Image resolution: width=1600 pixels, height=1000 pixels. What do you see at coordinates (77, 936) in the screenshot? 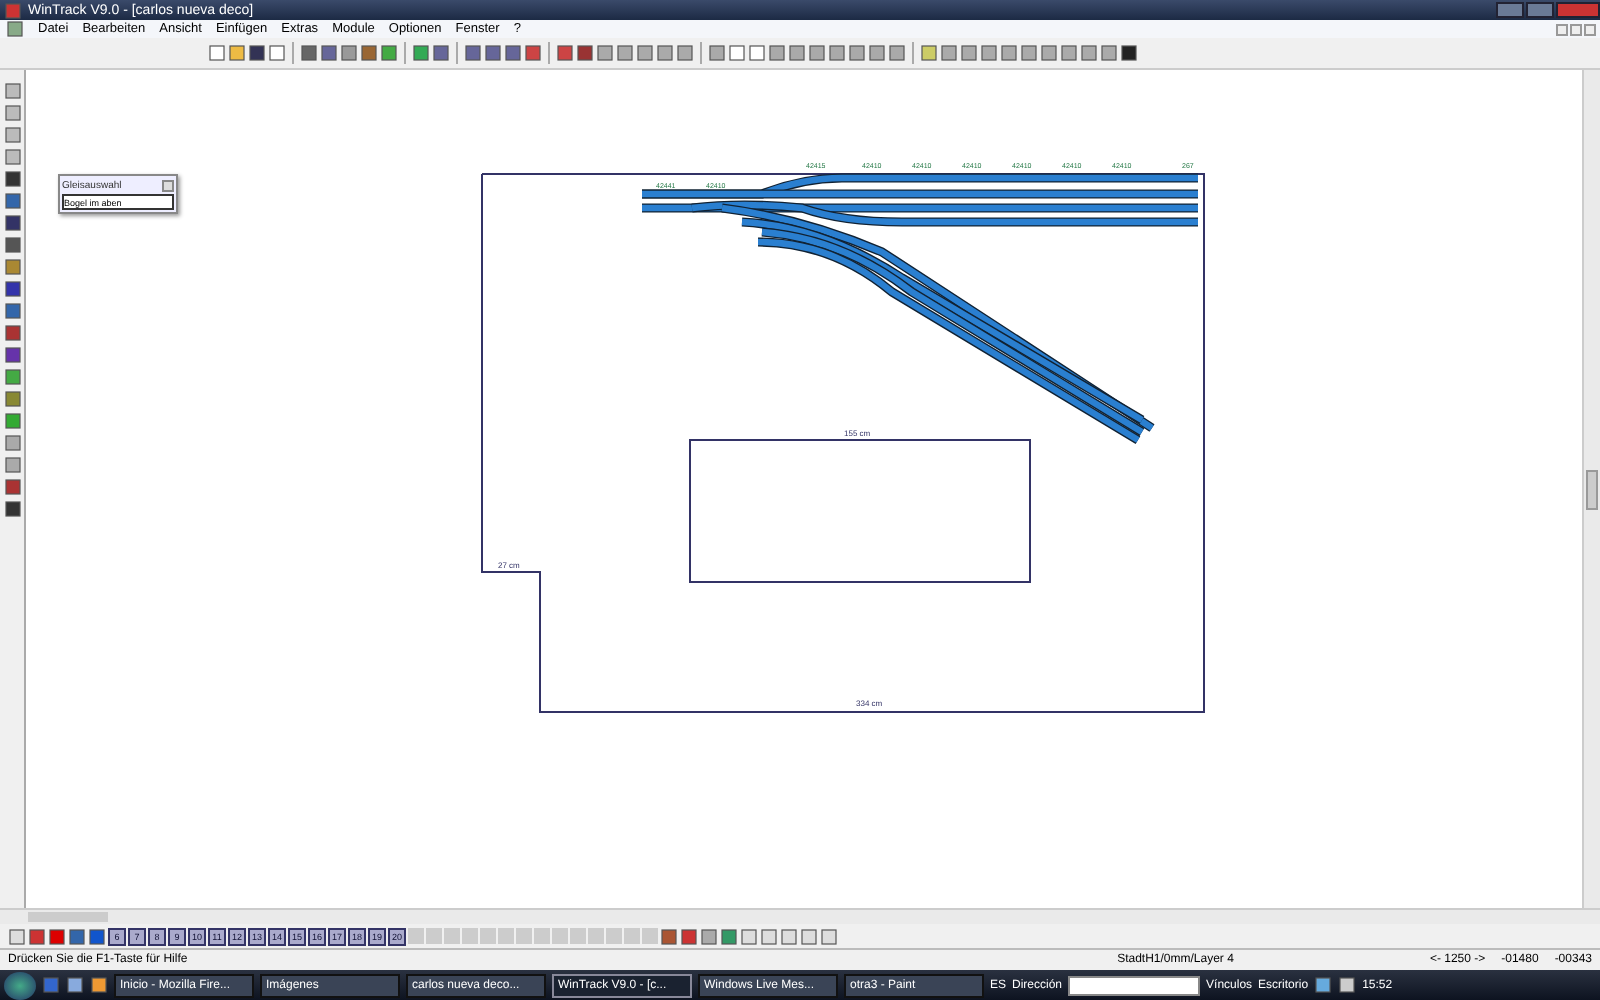
I see `layer-icon` at bounding box center [77, 936].